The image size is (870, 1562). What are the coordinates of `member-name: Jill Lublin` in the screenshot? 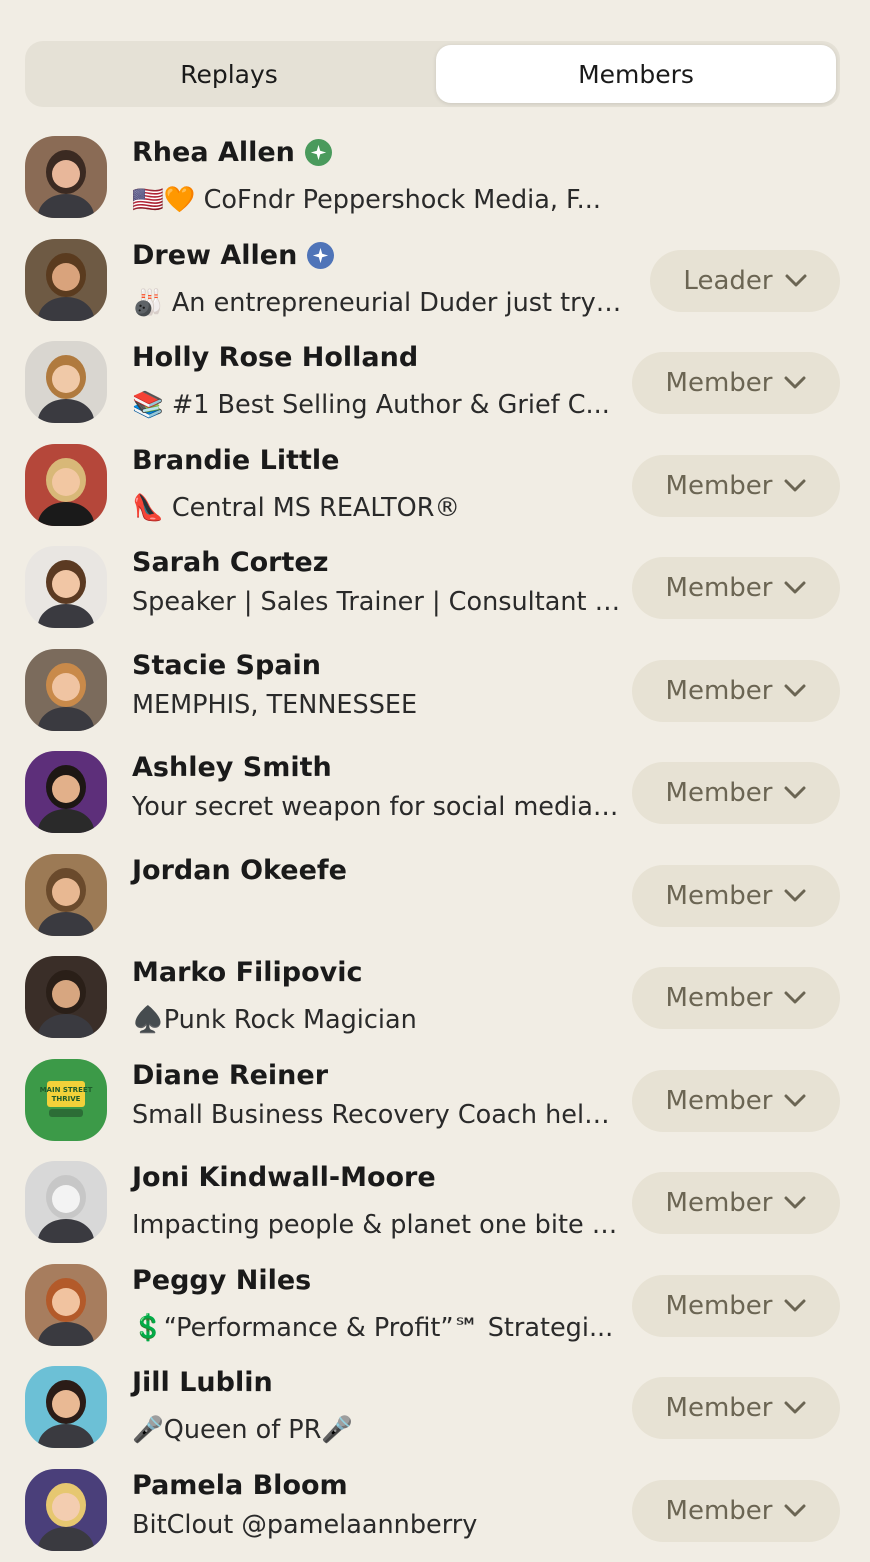 It's located at (202, 1382).